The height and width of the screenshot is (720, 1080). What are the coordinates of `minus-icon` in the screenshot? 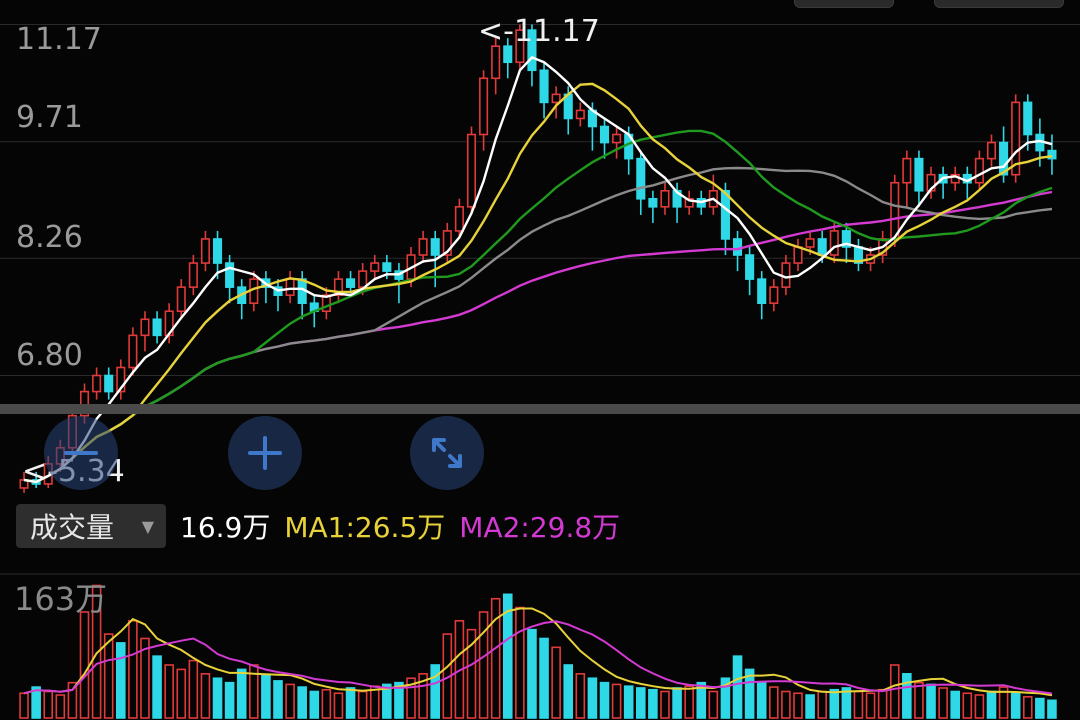 It's located at (81, 453).